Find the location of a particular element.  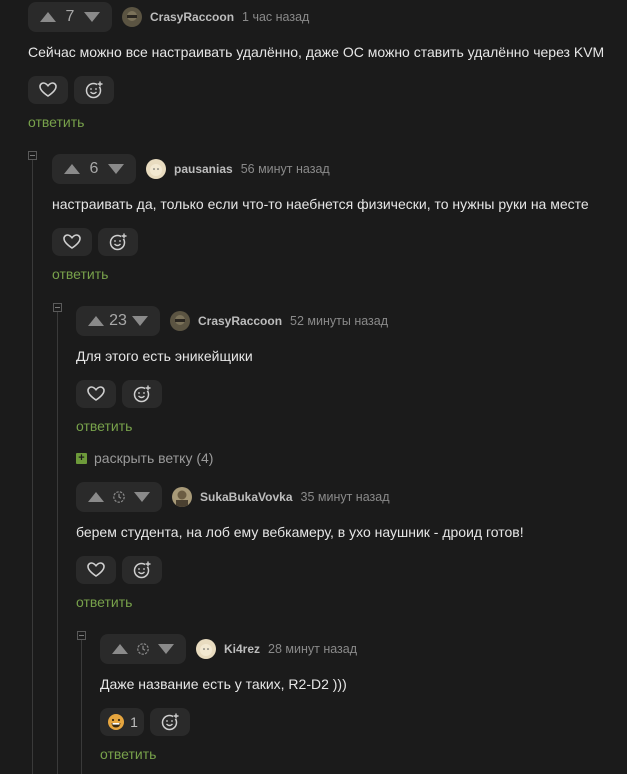

rating-value: 6 is located at coordinates (94, 168).